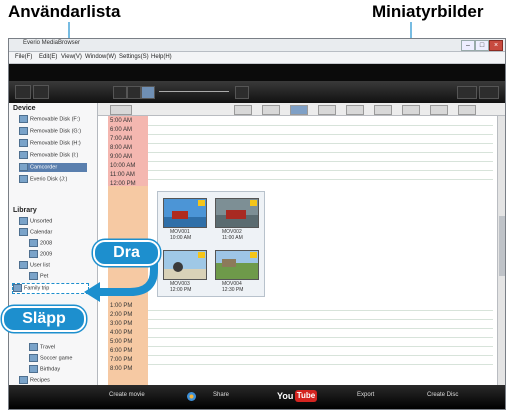  I want to click on time-label: 7:00 AM, so click(121, 139).